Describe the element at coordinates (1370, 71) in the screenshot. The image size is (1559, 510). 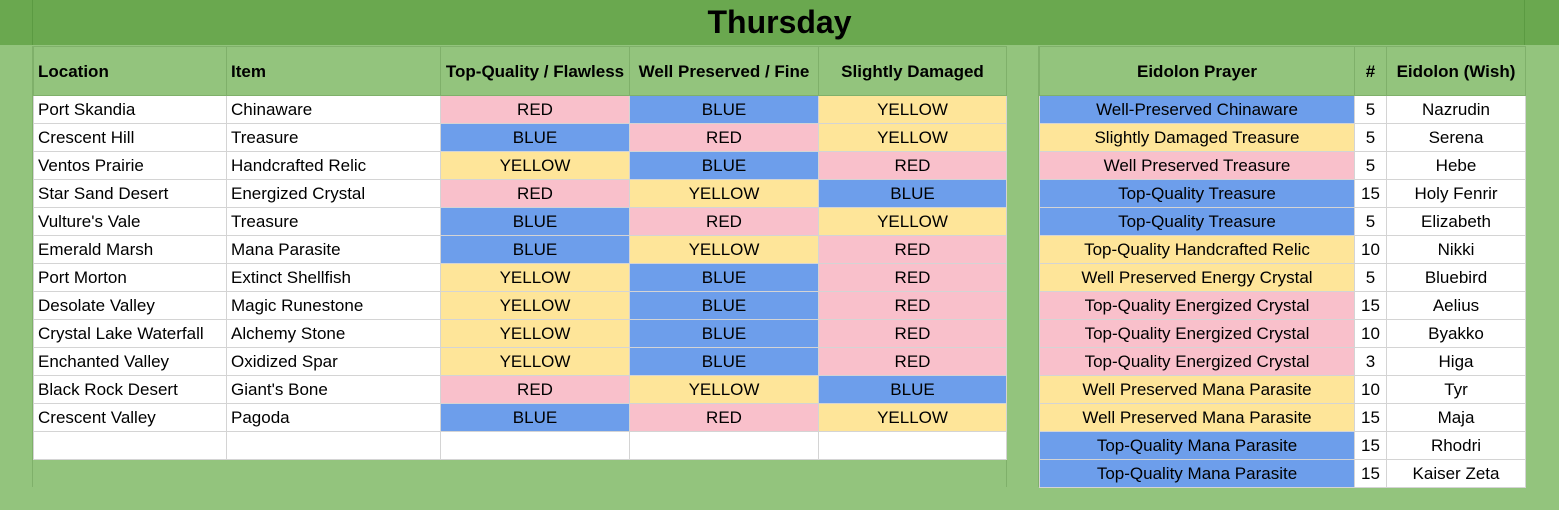
I see `header-count: #` at that location.